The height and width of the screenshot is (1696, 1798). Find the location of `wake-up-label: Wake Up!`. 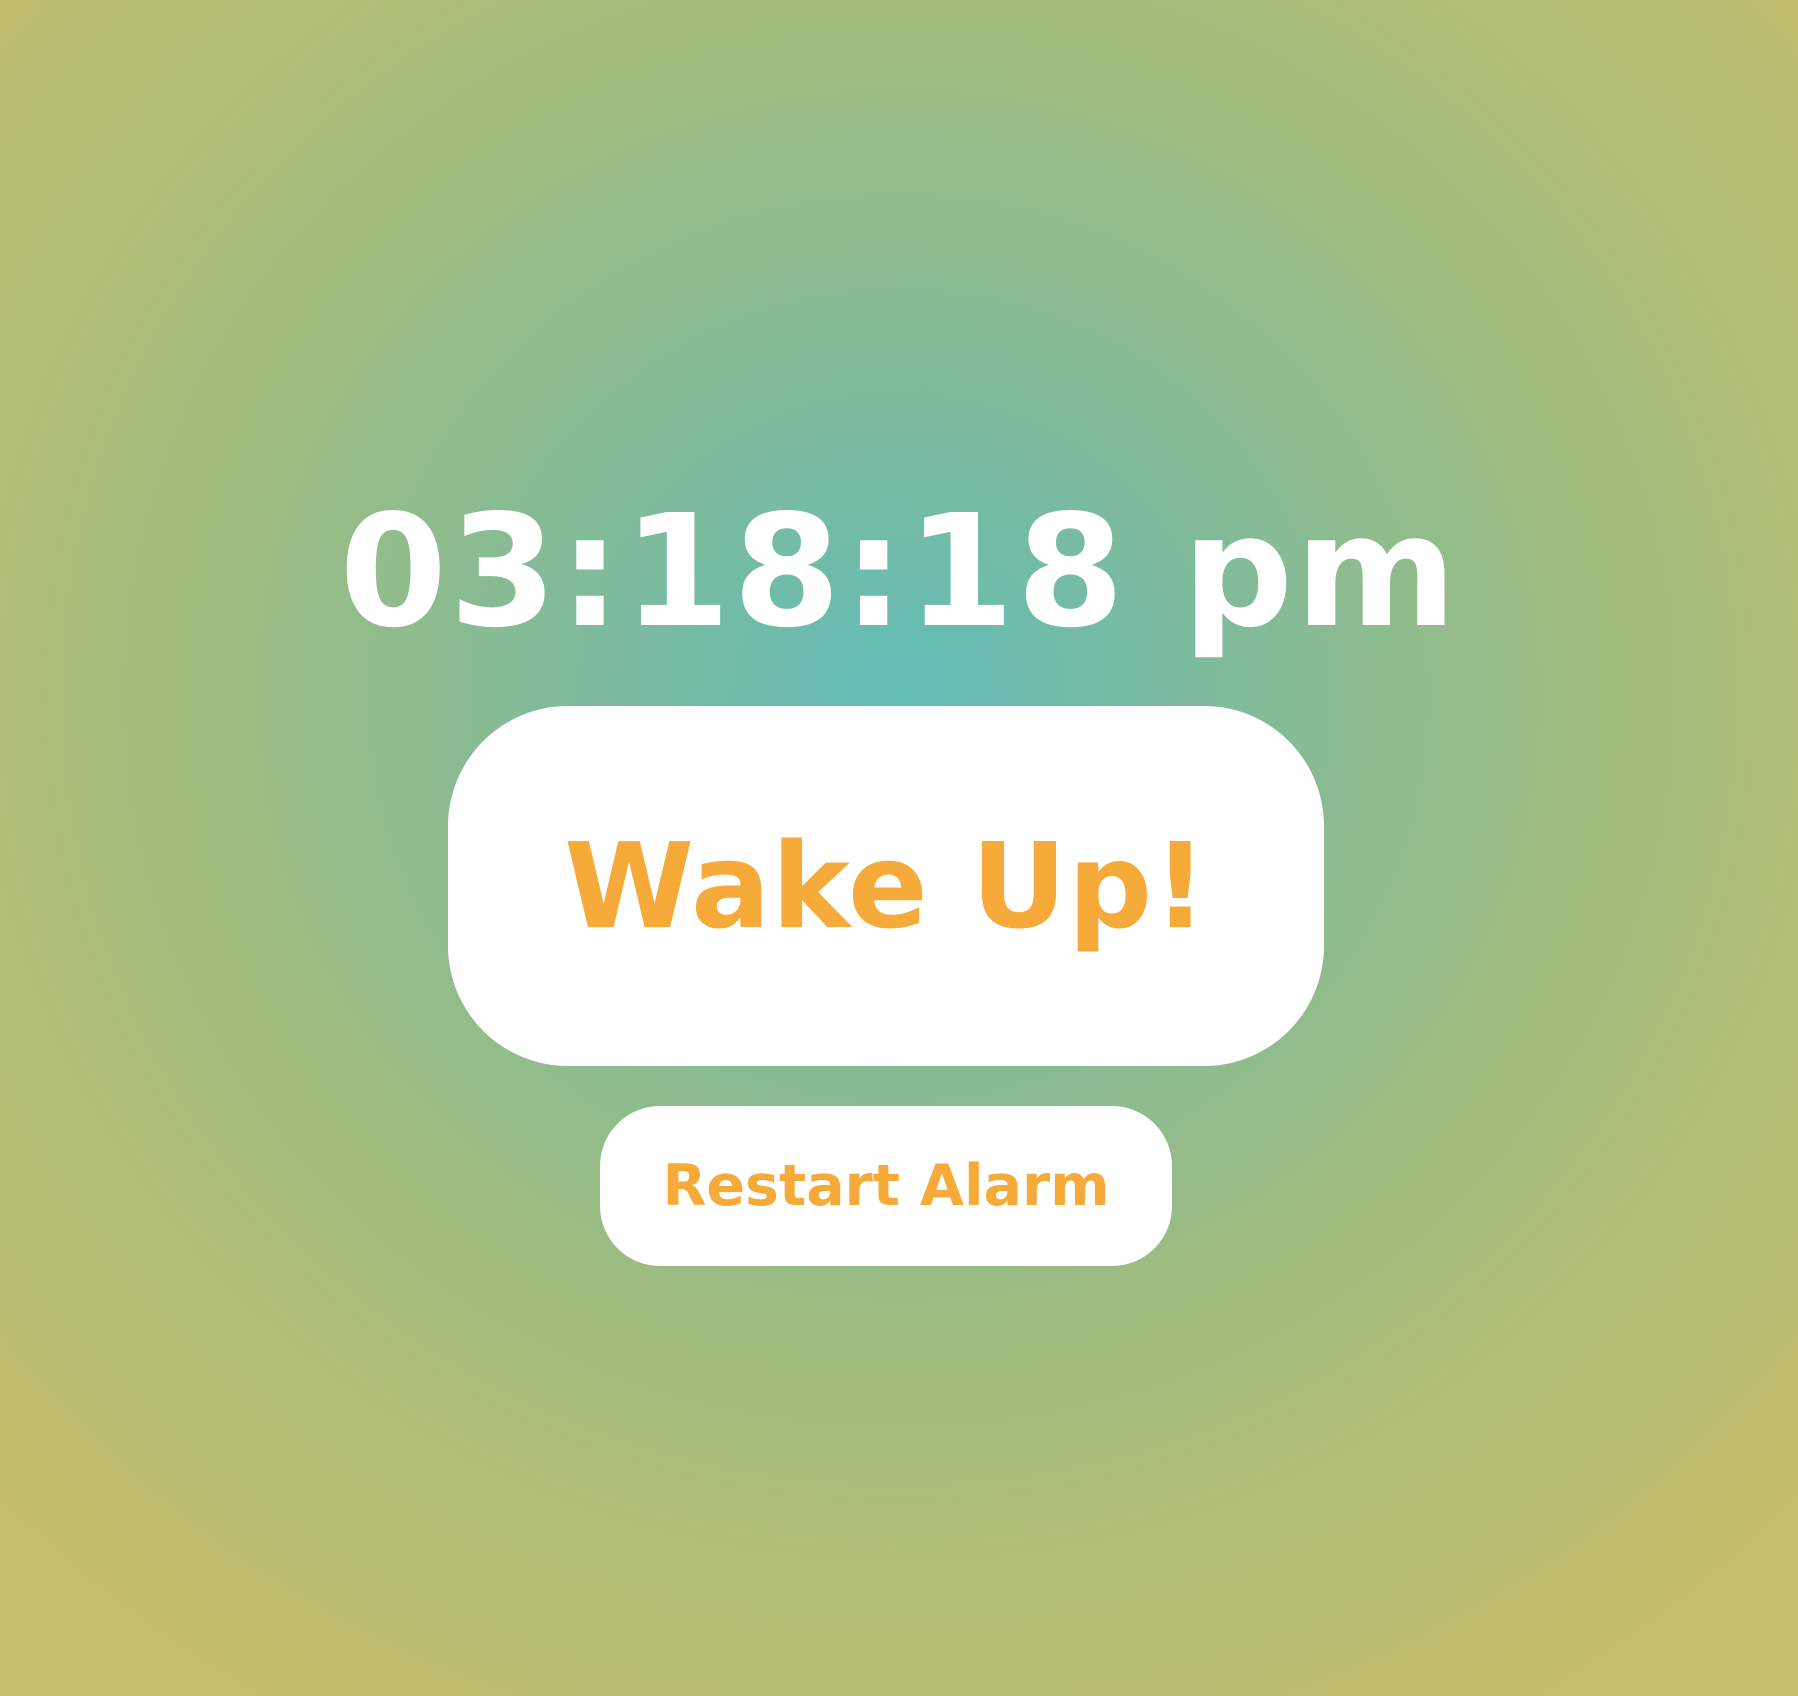

wake-up-label: Wake Up! is located at coordinates (886, 886).